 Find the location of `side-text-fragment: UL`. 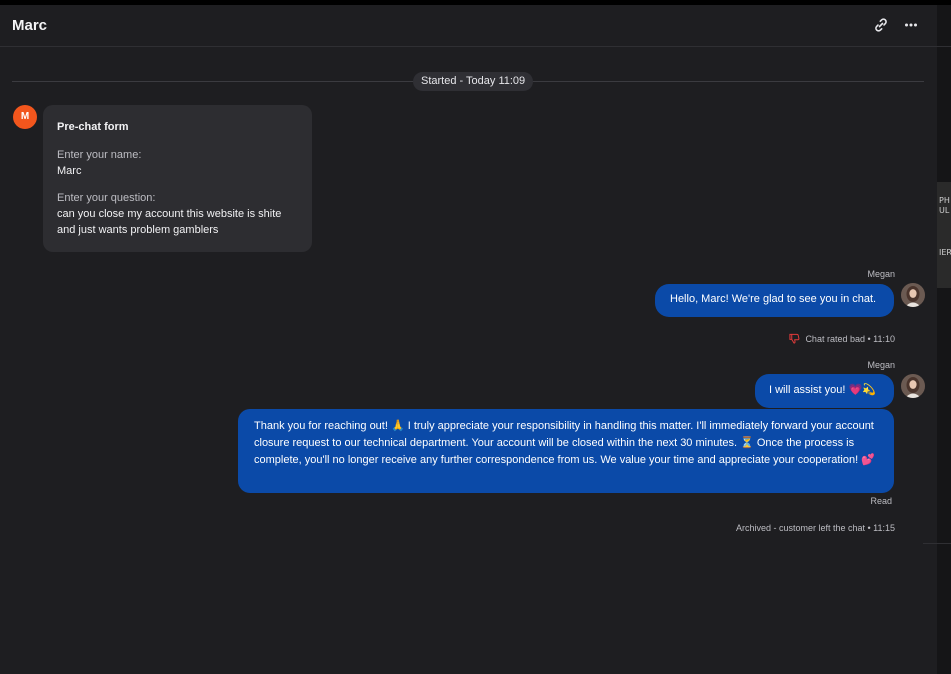

side-text-fragment: UL is located at coordinates (944, 210).